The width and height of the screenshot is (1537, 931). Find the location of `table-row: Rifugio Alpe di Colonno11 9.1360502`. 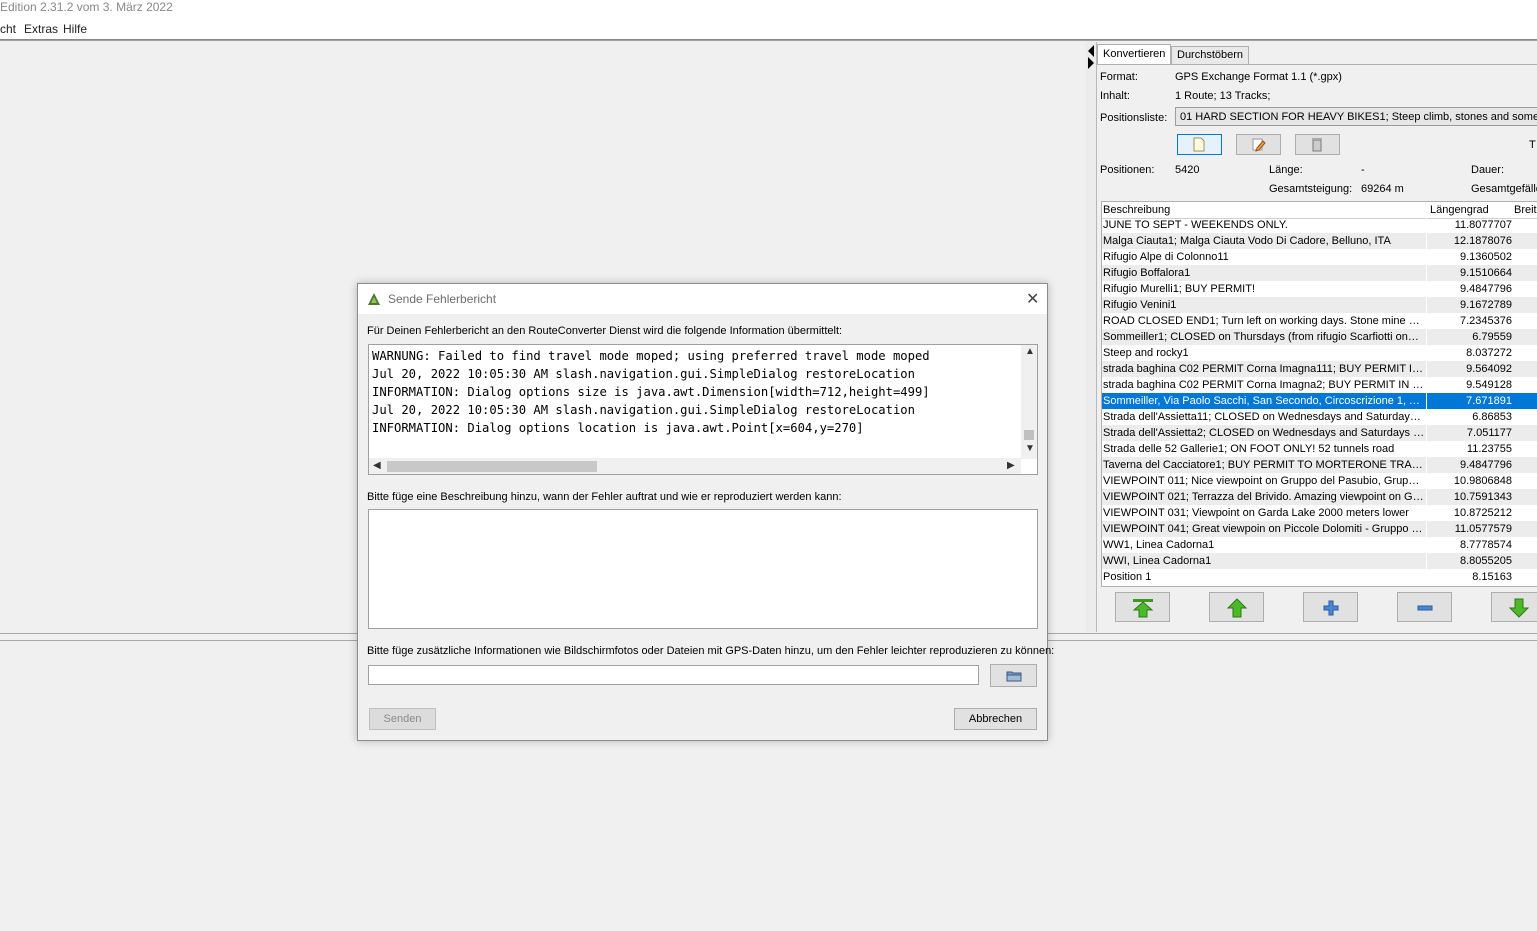

table-row: Rifugio Alpe di Colonno11 9.1360502 is located at coordinates (1319, 257).